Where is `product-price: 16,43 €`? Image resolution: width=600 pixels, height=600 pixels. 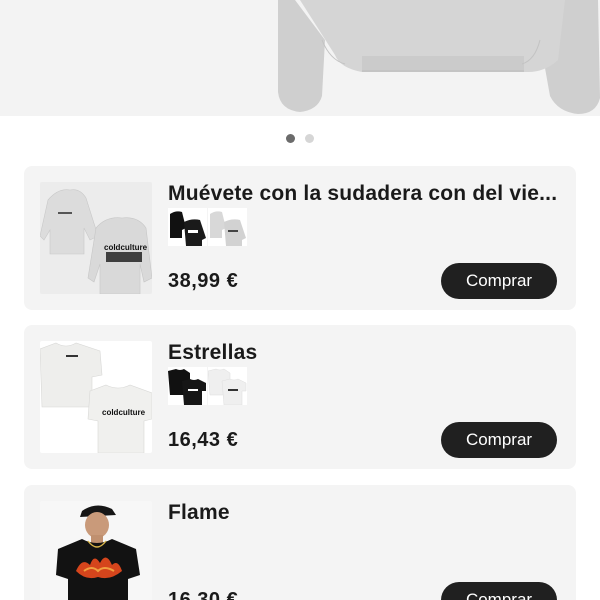 product-price: 16,43 € is located at coordinates (203, 440).